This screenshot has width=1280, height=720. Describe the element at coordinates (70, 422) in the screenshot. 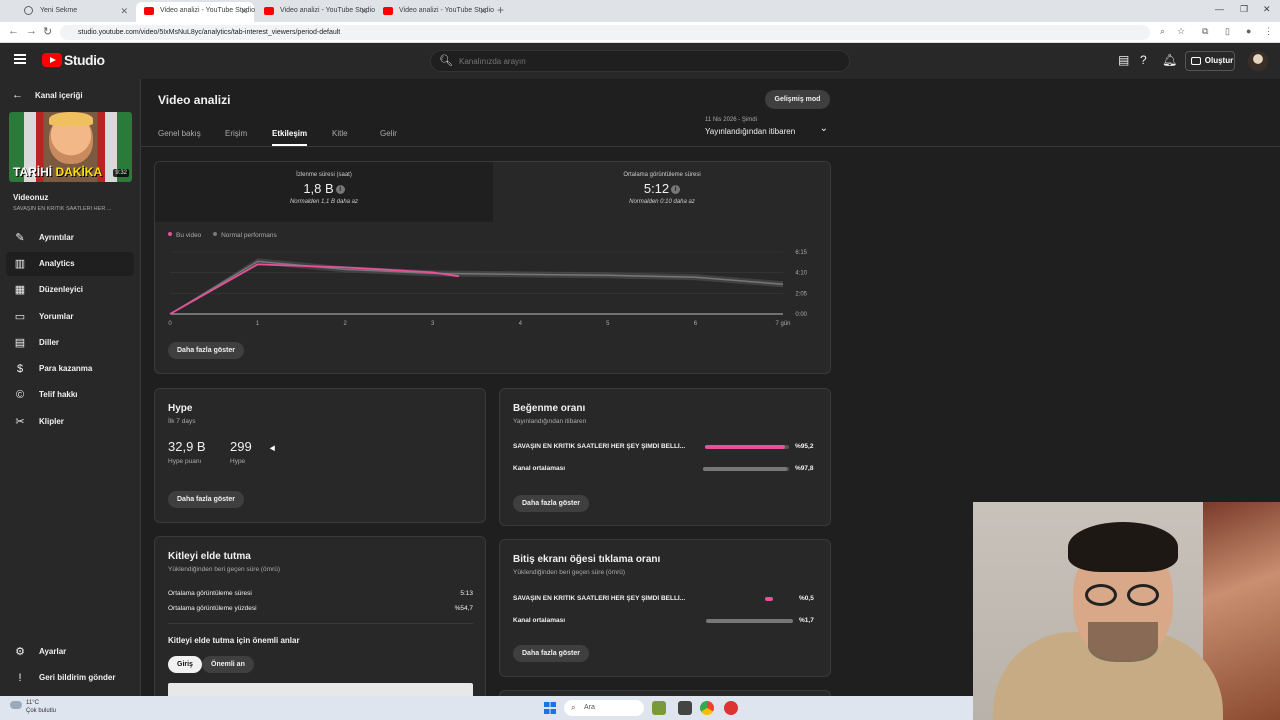

I see `sidebar-item-clips: ✂ Klipler` at that location.